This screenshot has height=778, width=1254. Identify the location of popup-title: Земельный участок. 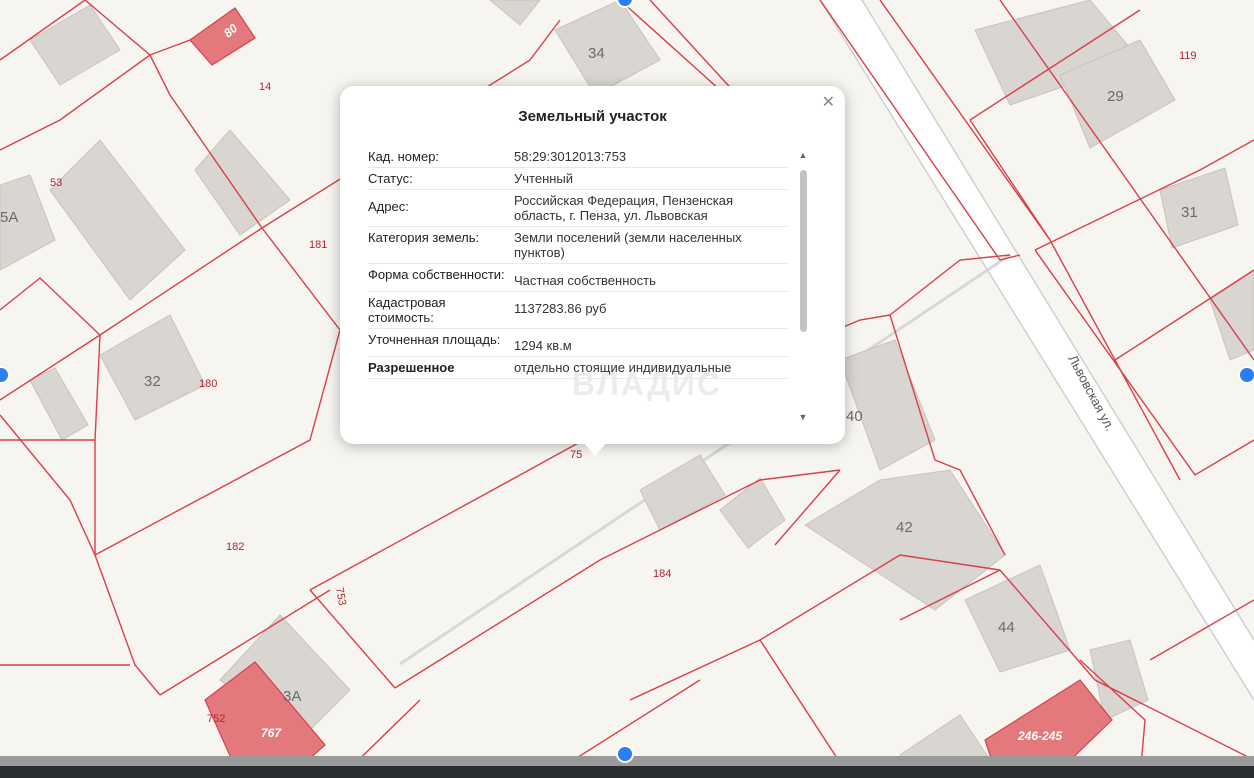
(592, 116).